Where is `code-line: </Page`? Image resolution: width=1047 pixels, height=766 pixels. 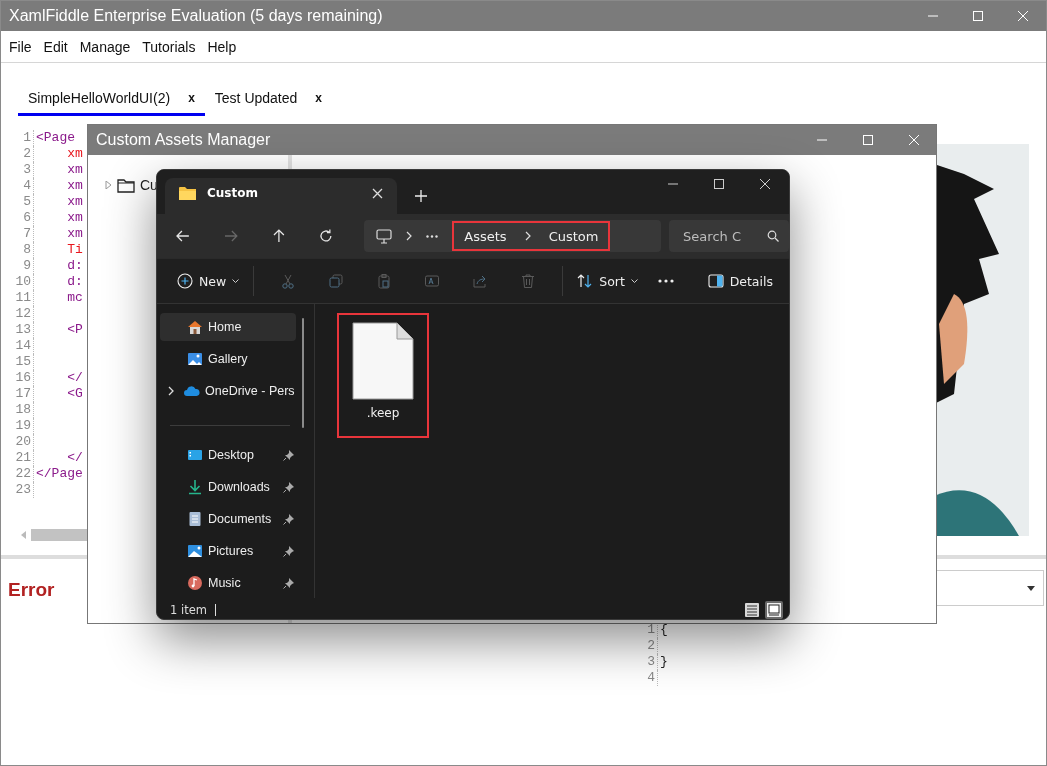
code-line: </Page is located at coordinates (59, 474).